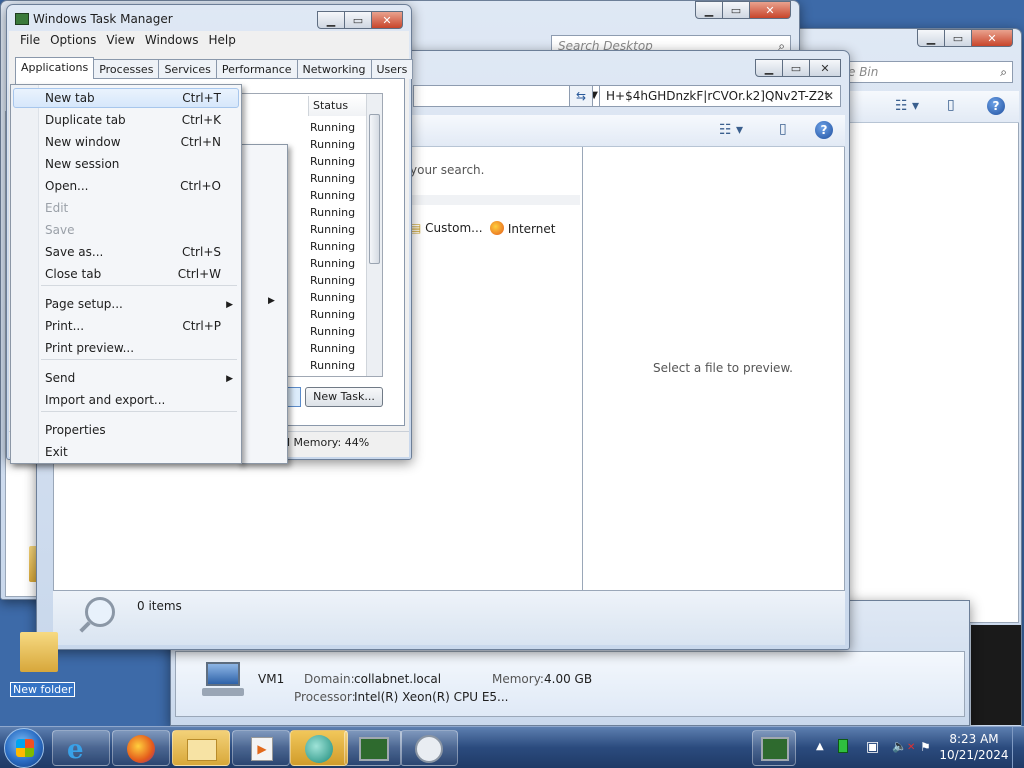  I want to click on gauge-icon, so click(429, 749).